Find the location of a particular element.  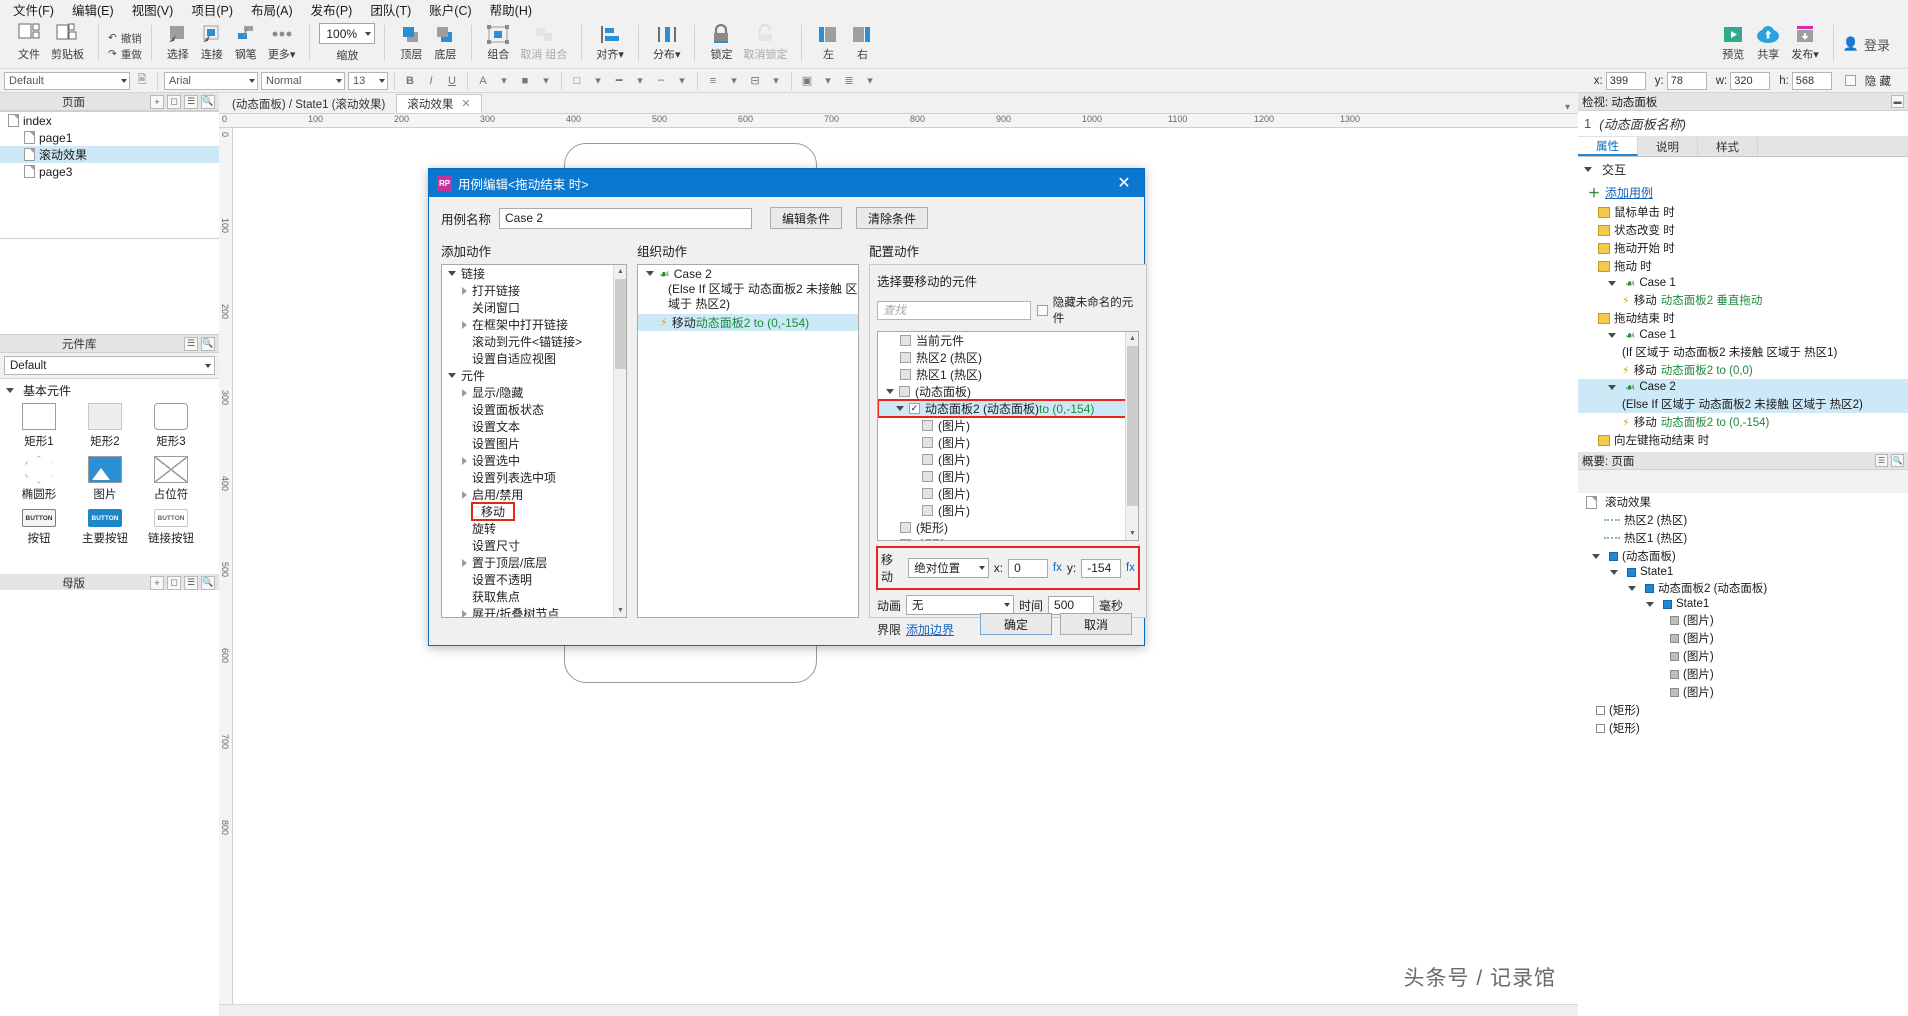

action-bring-send: 置于顶层/底层 is located at coordinates (534, 562).